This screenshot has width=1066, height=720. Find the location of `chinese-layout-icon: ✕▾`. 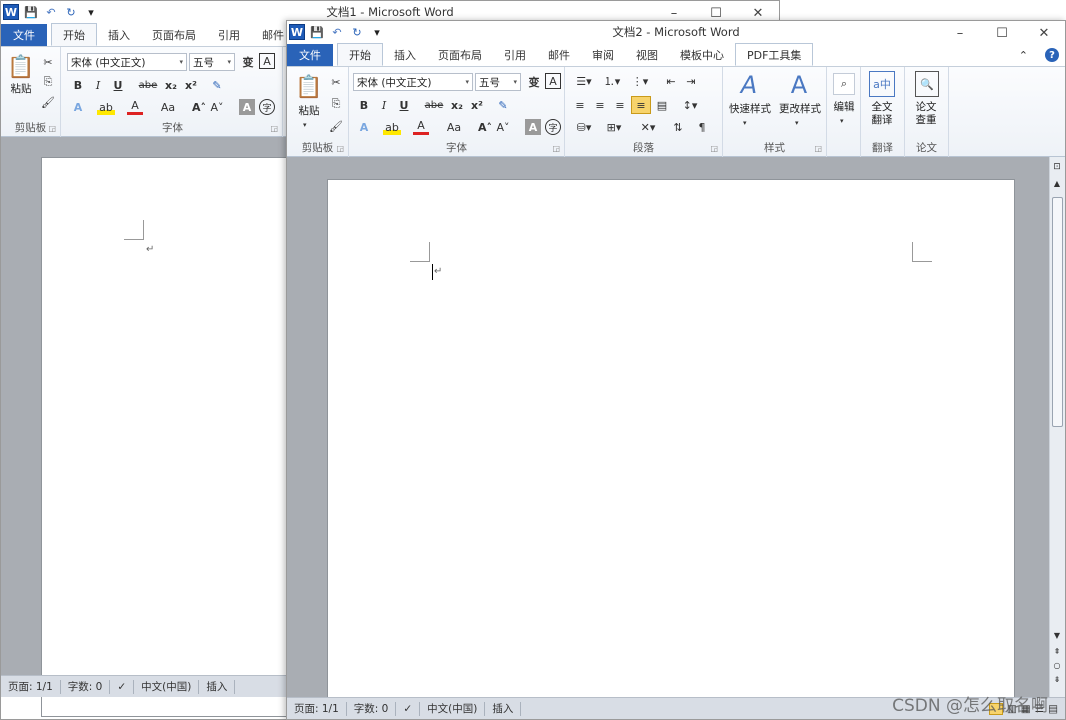

chinese-layout-icon: ✕▾ is located at coordinates (648, 127).